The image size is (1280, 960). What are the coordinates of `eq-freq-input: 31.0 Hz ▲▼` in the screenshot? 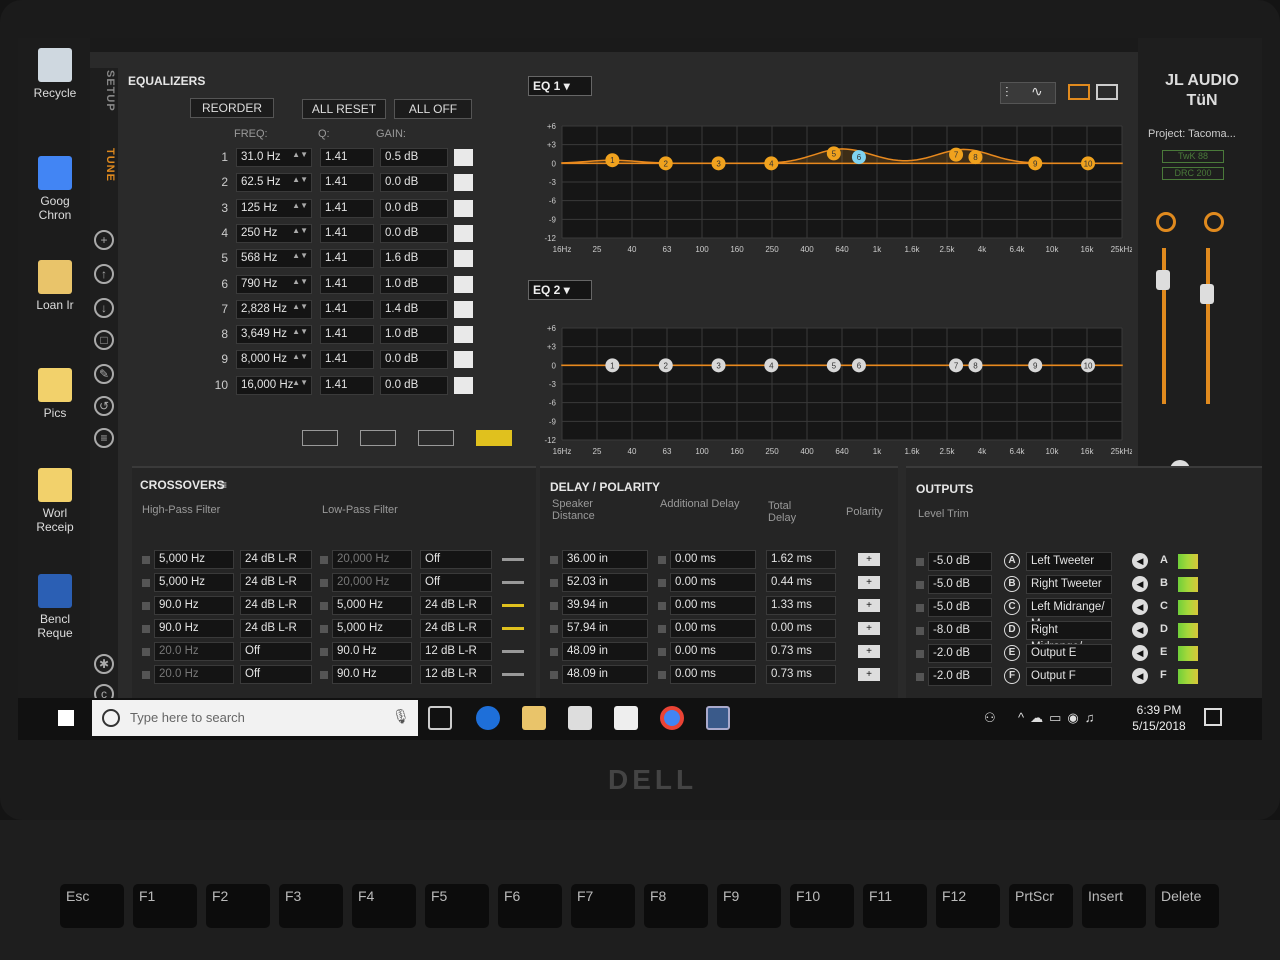 It's located at (274, 157).